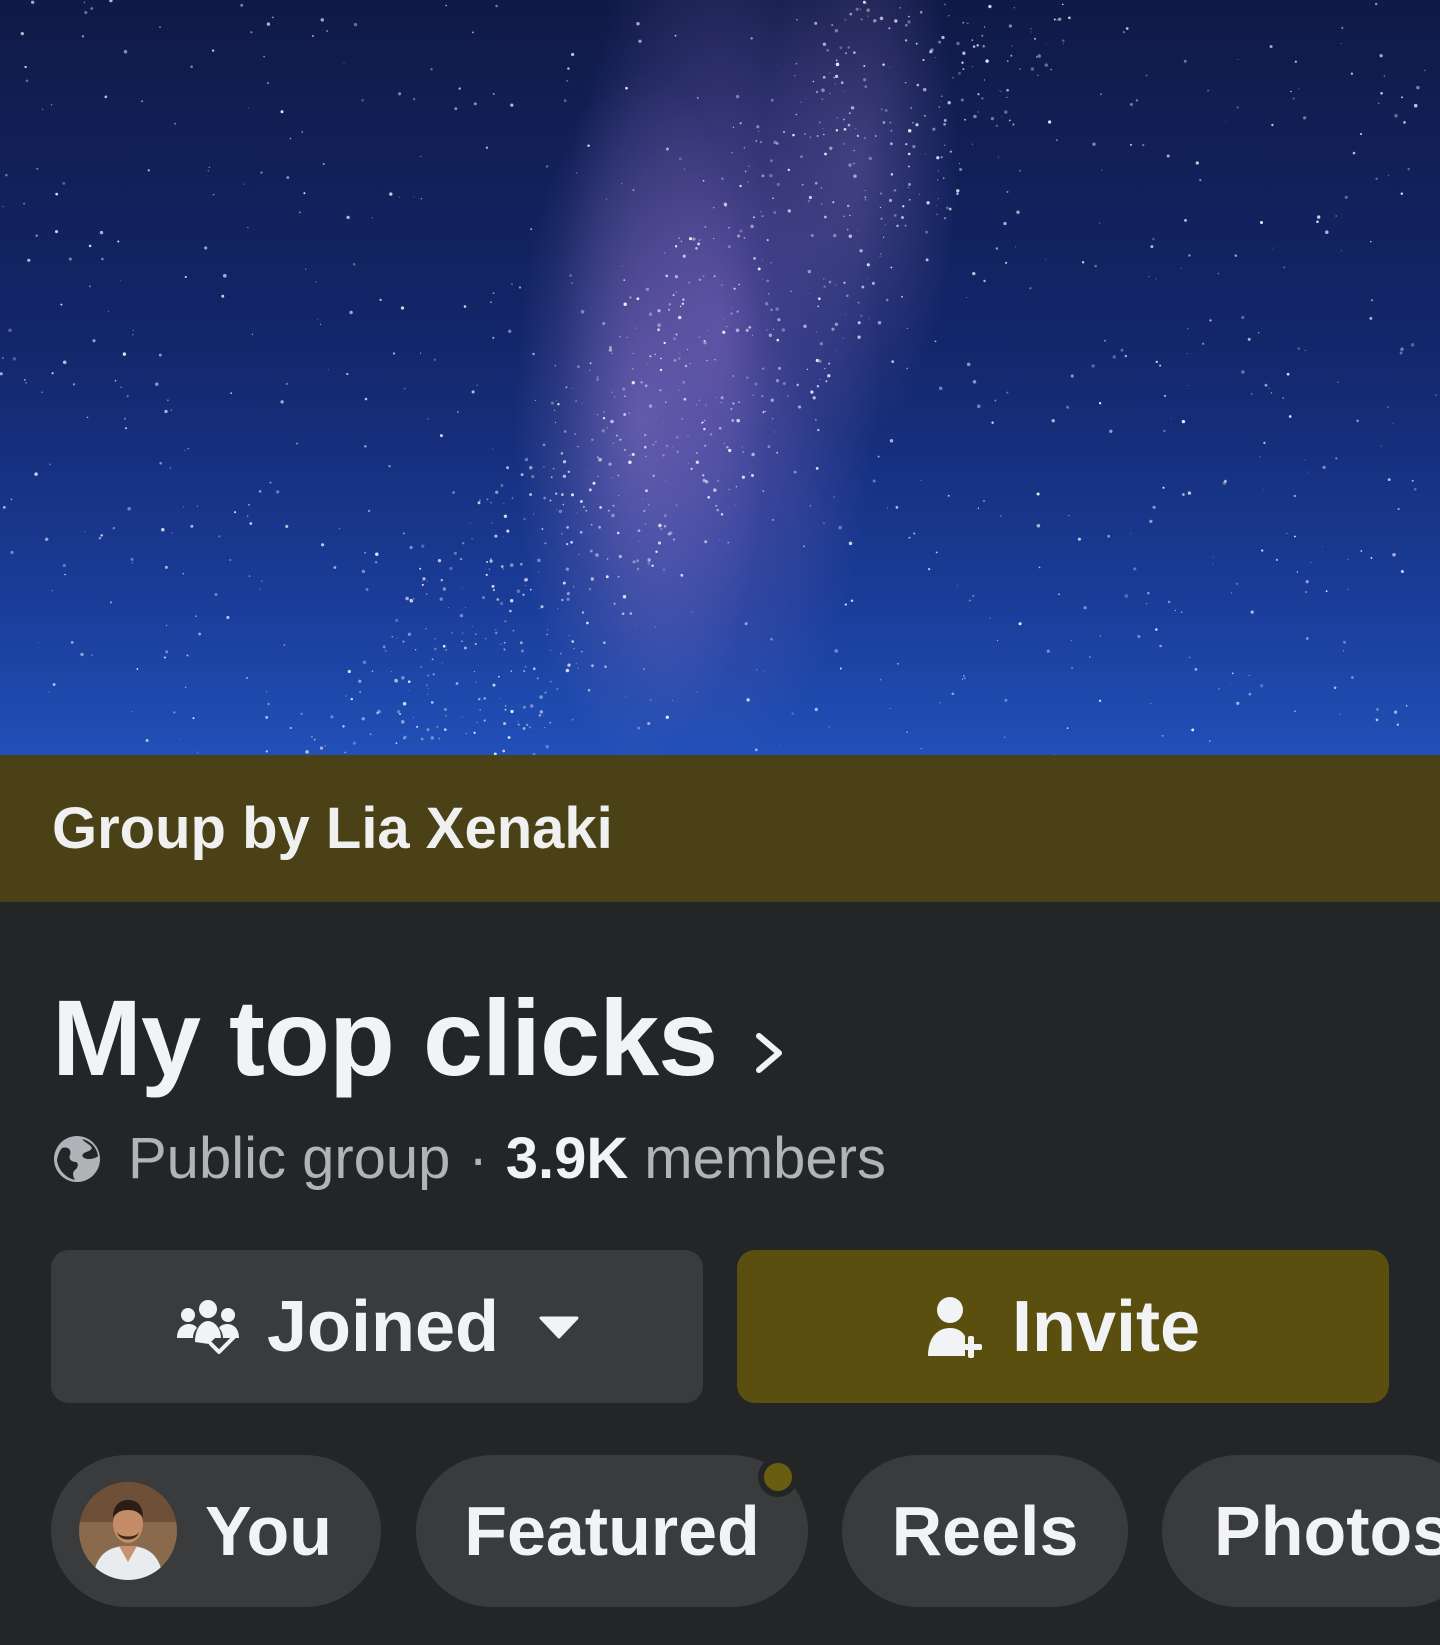 This screenshot has height=1645, width=1440. I want to click on group-title: My top clicks, so click(385, 1037).